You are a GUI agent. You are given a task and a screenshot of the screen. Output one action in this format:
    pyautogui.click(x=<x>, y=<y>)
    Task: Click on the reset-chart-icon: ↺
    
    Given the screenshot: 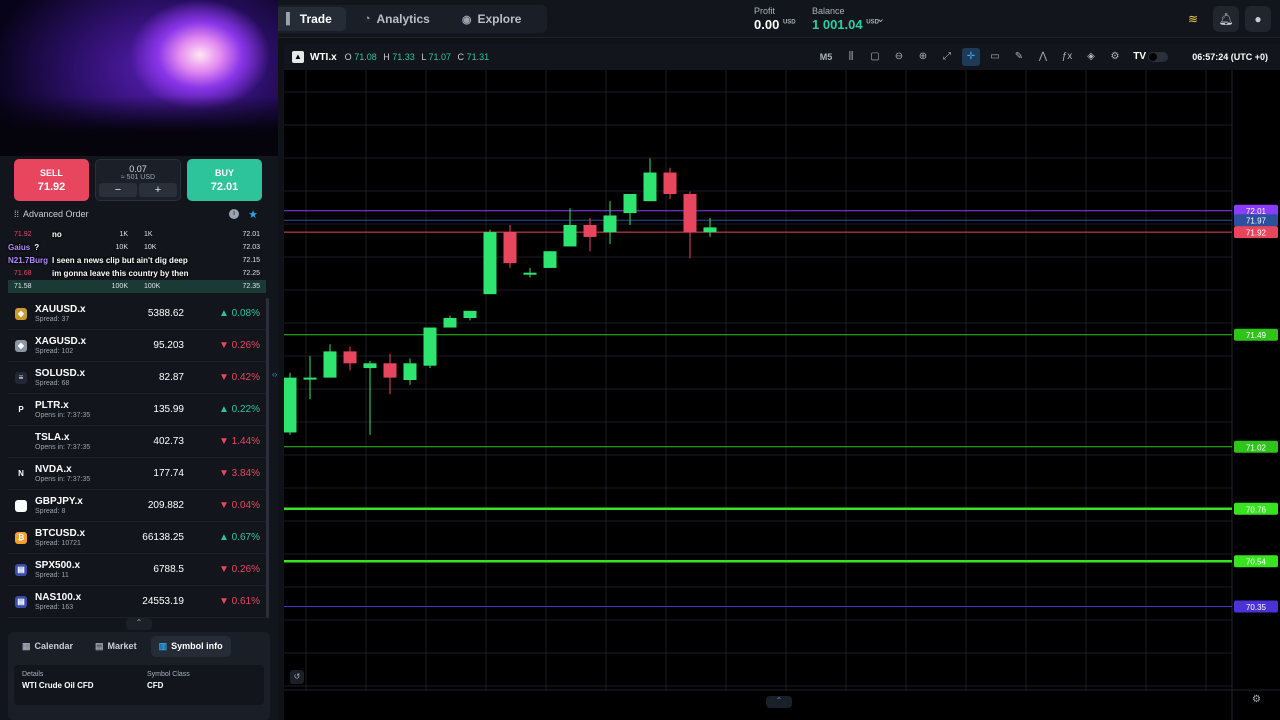 What is the action you would take?
    pyautogui.click(x=297, y=677)
    